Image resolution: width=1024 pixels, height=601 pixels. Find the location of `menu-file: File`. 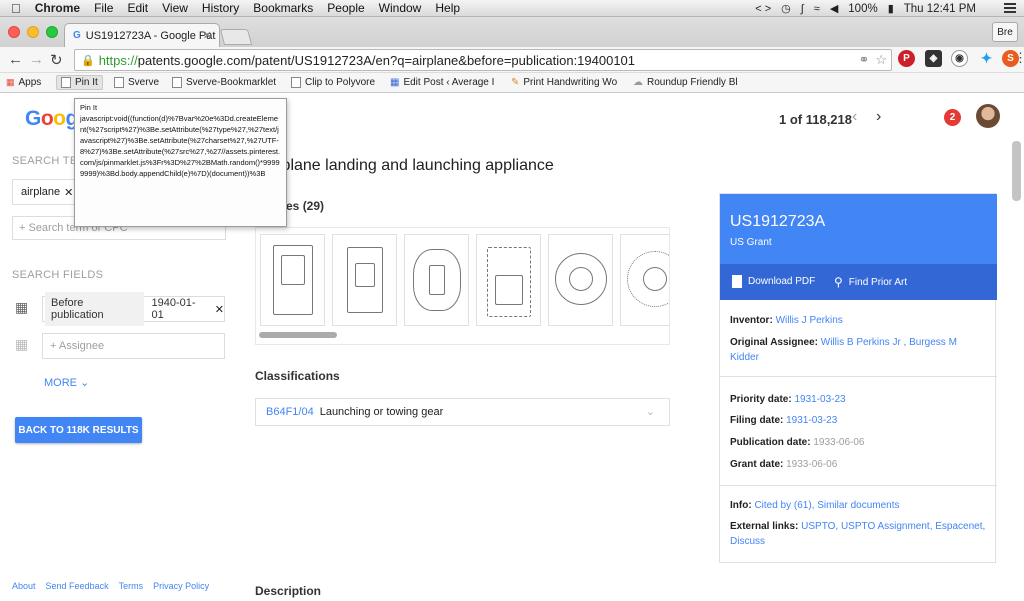

menu-file: File is located at coordinates (103, 8).